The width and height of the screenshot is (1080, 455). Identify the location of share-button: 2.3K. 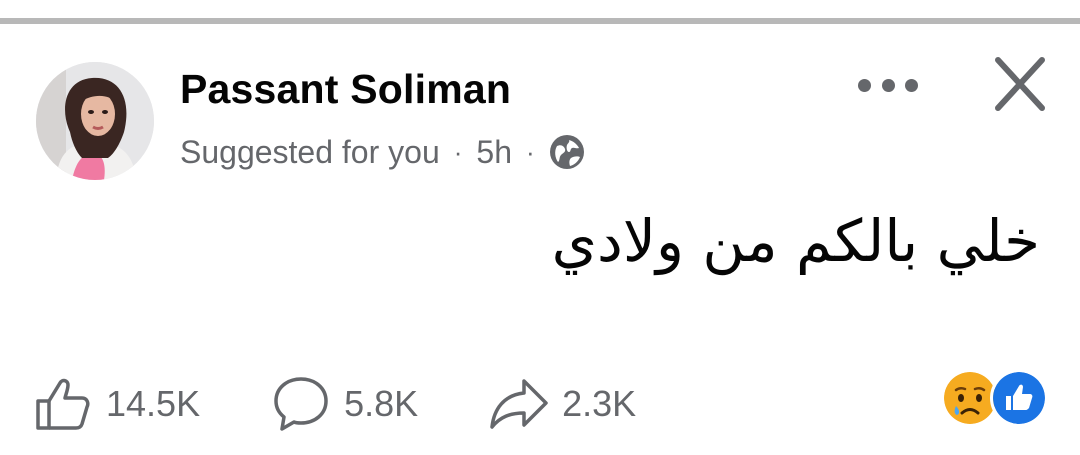
(562, 404).